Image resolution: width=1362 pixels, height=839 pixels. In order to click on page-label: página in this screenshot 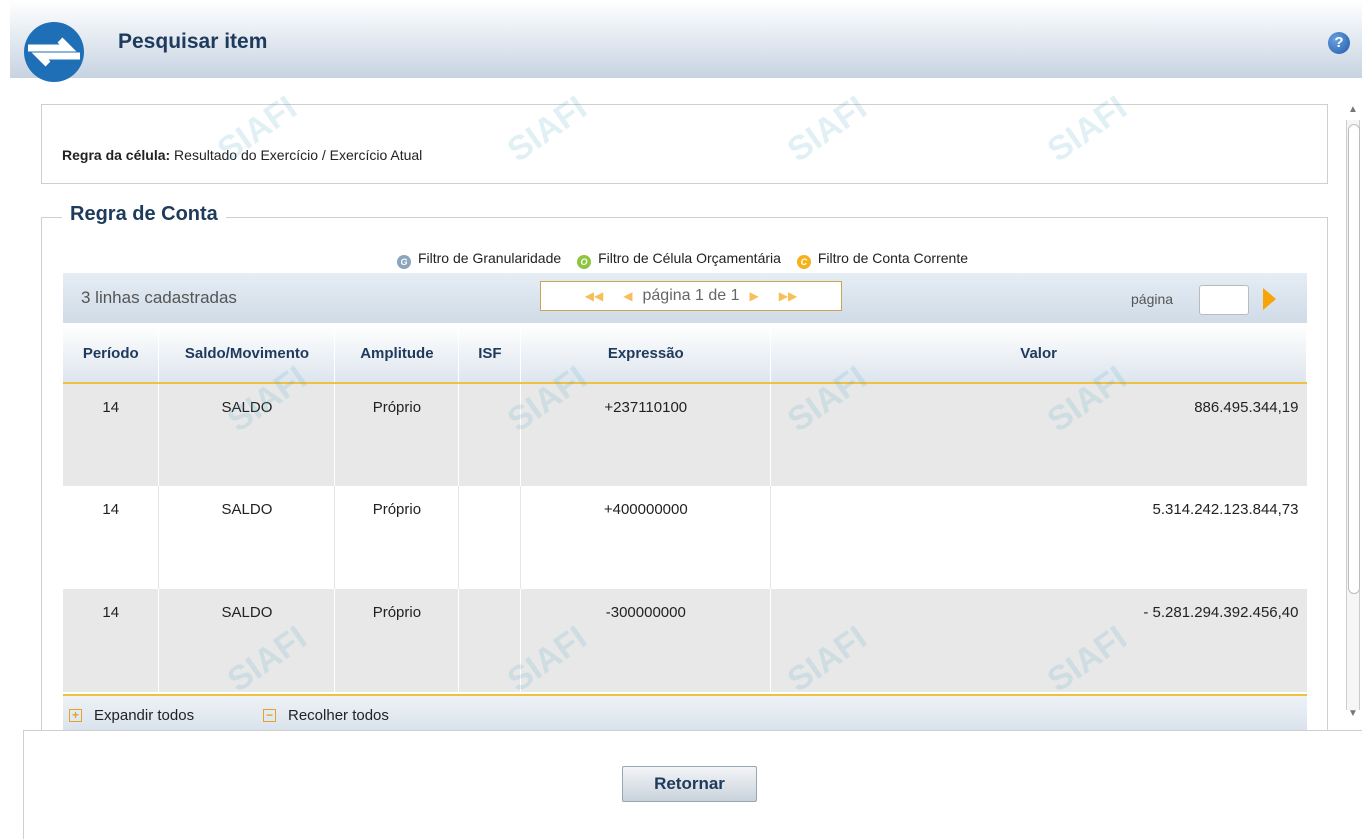, I will do `click(1152, 299)`.